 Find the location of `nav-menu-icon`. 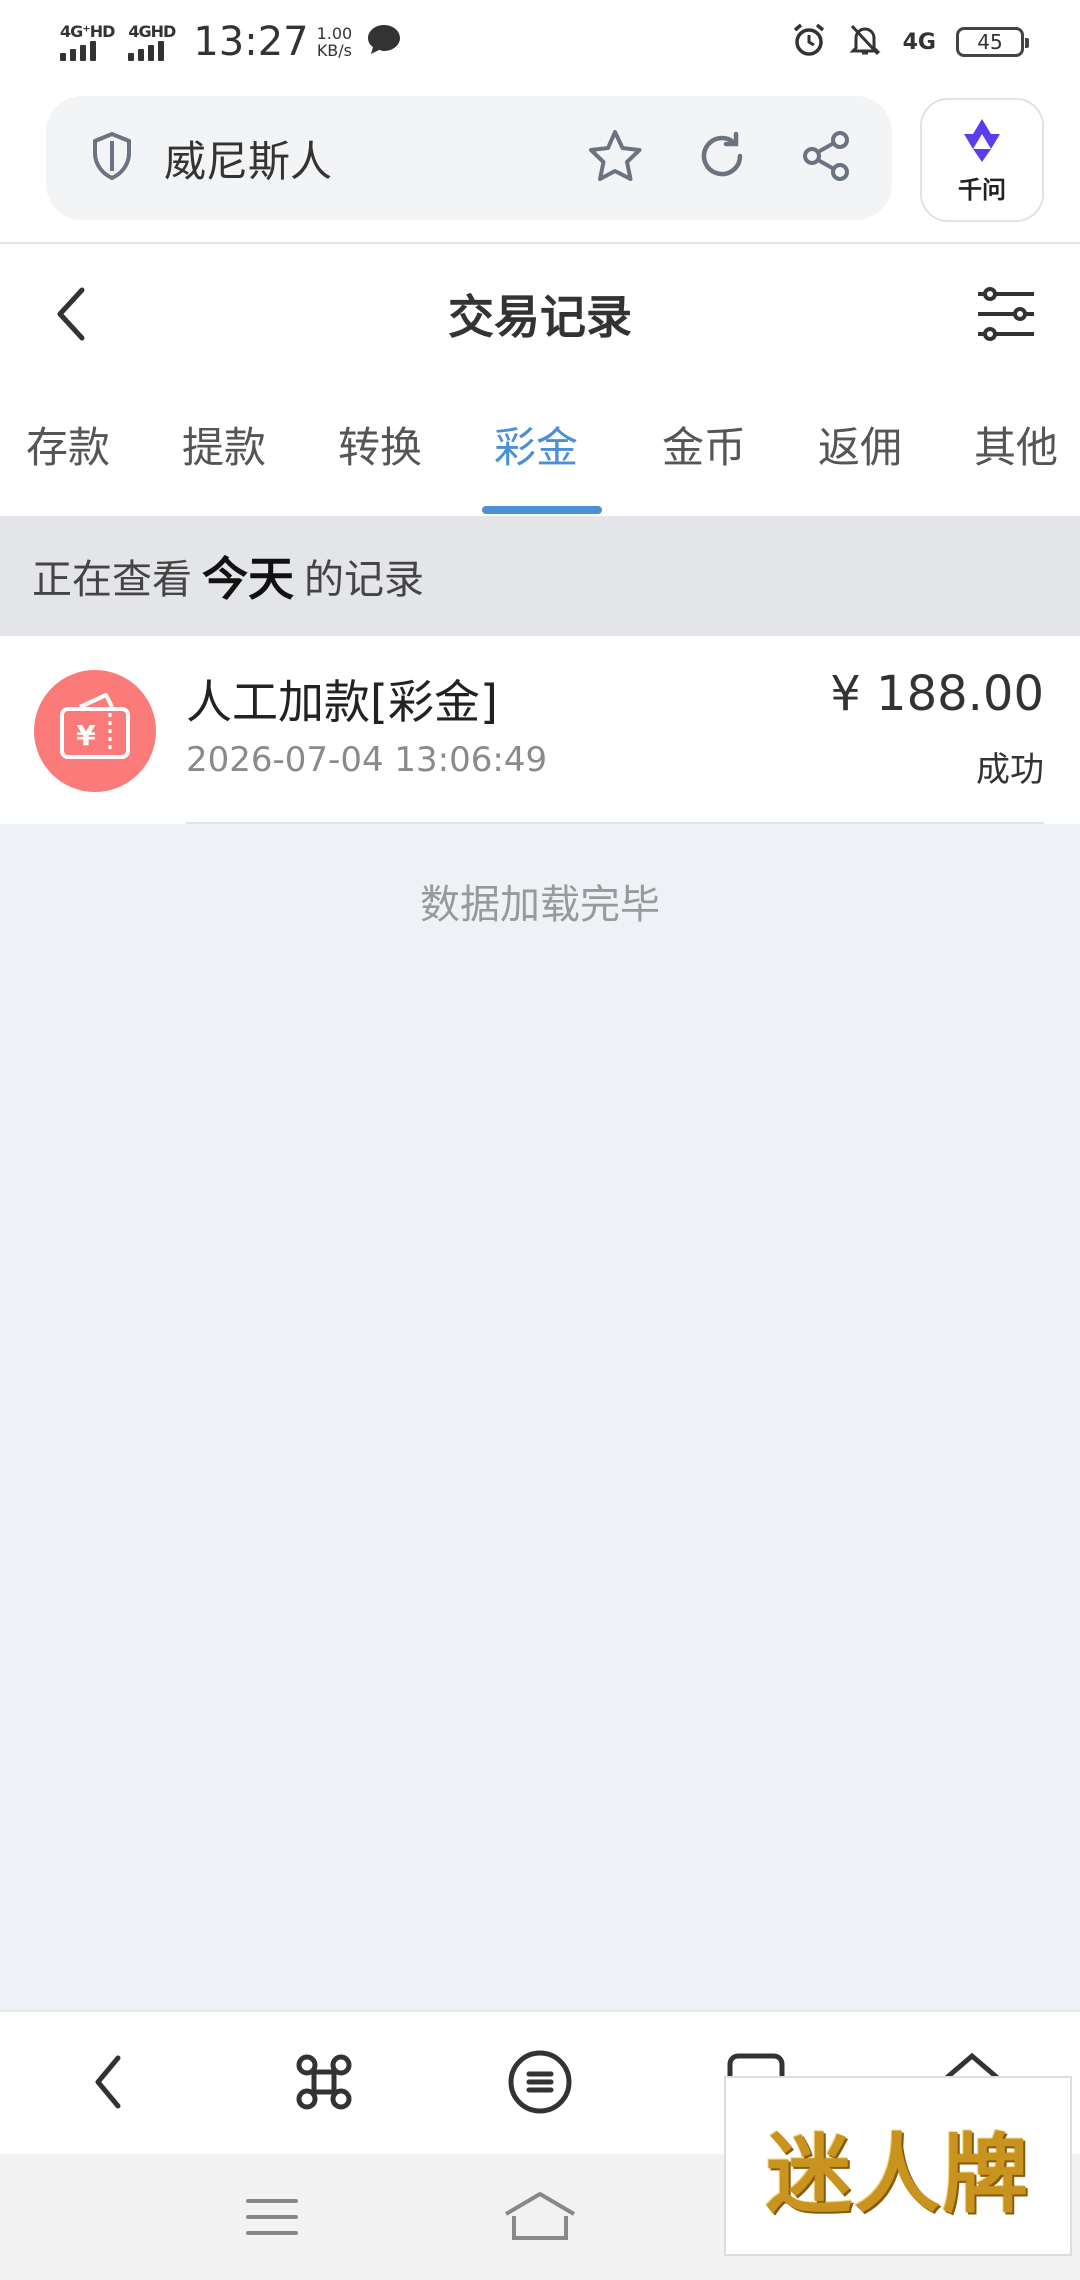

nav-menu-icon is located at coordinates (272, 2217).